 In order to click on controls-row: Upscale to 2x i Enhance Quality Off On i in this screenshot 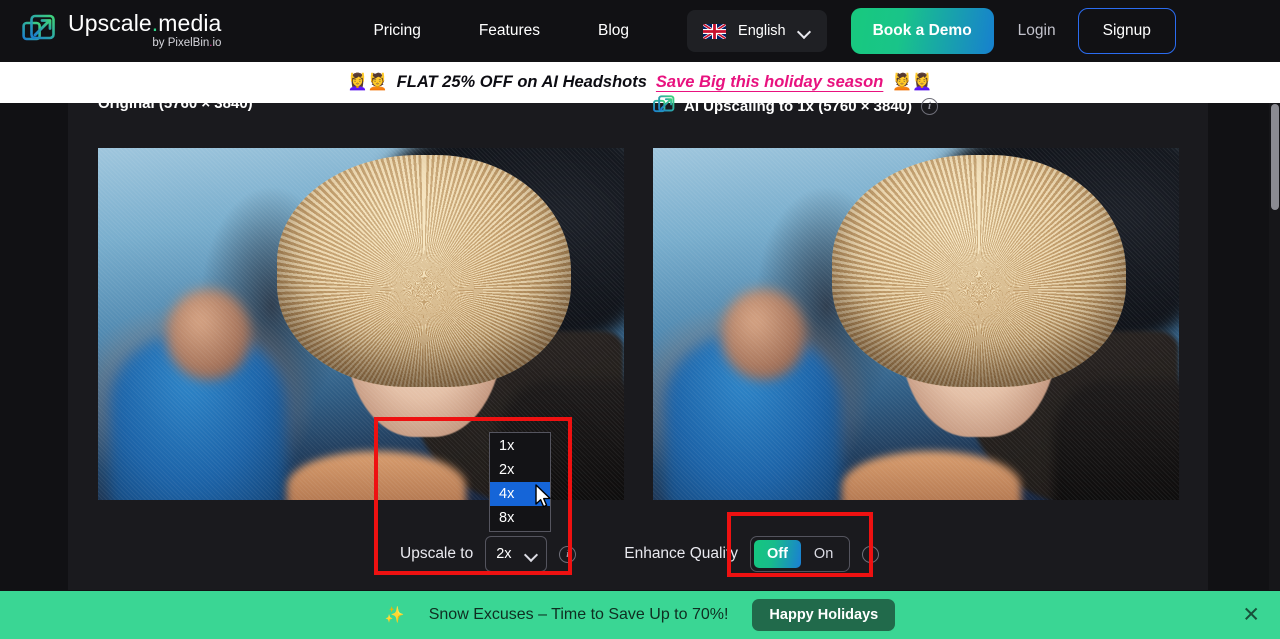, I will do `click(638, 554)`.